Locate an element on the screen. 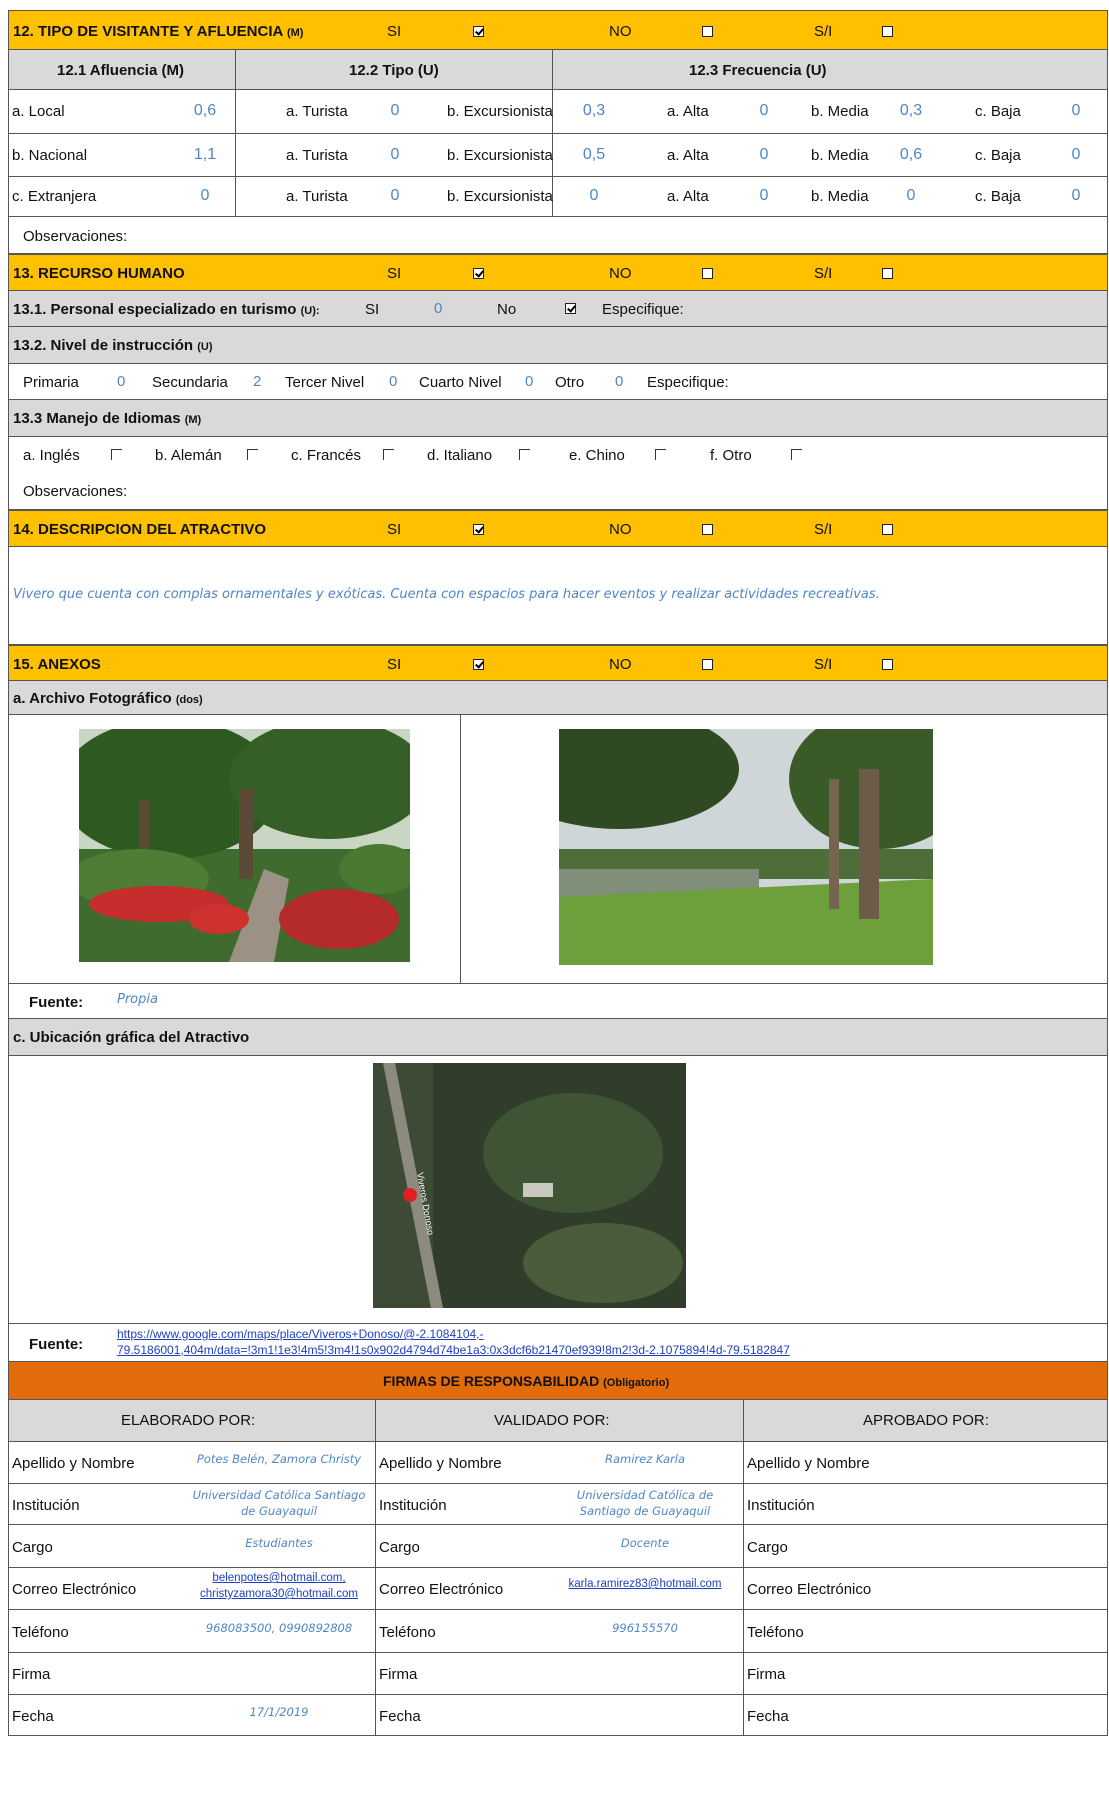 The image size is (1109, 1818). lang-ingles-checkbox is located at coordinates (116, 454).